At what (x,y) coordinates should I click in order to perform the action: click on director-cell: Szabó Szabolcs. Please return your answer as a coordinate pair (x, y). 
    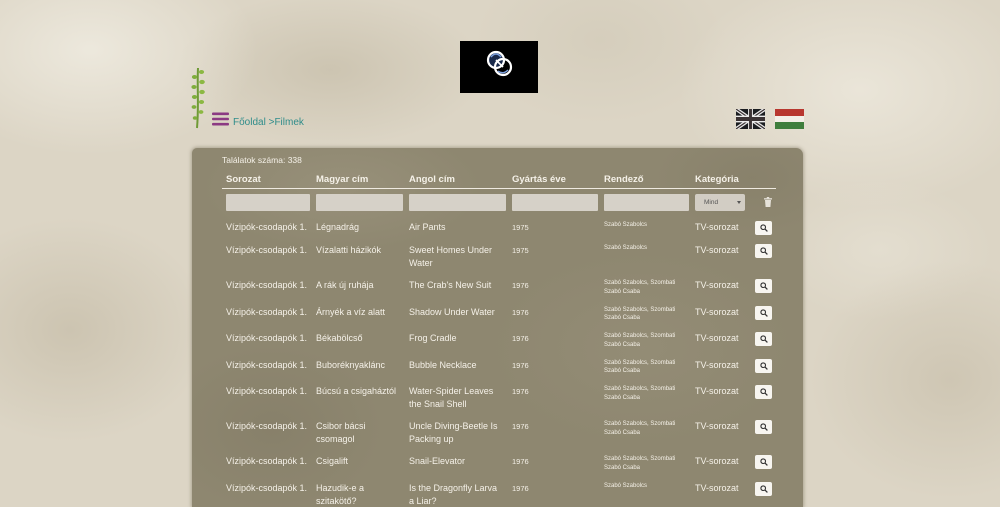
    Looking at the image, I should click on (626, 225).